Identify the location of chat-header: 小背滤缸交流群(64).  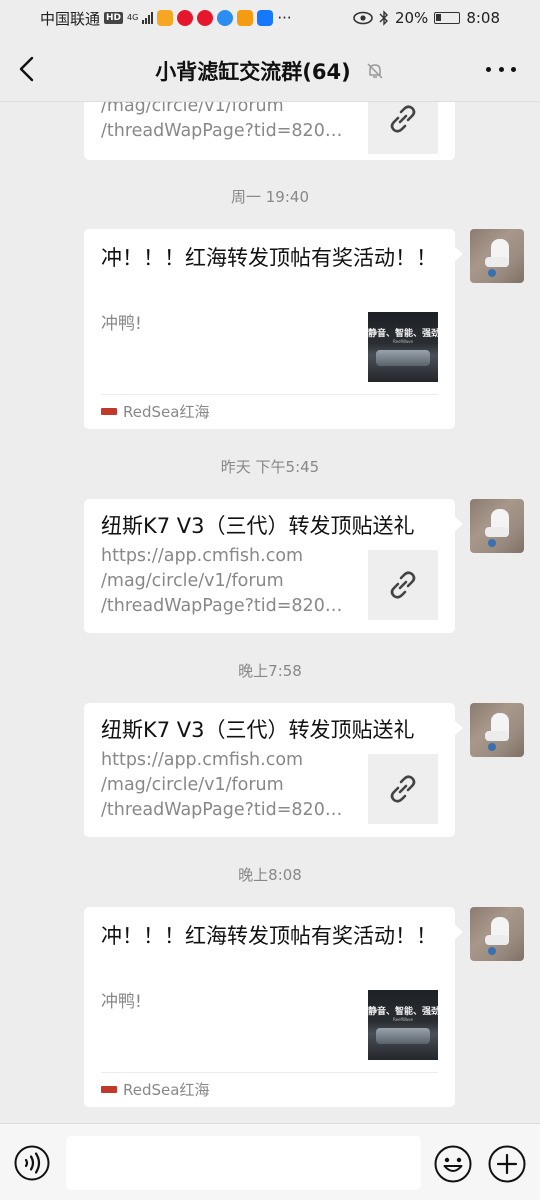
(270, 69).